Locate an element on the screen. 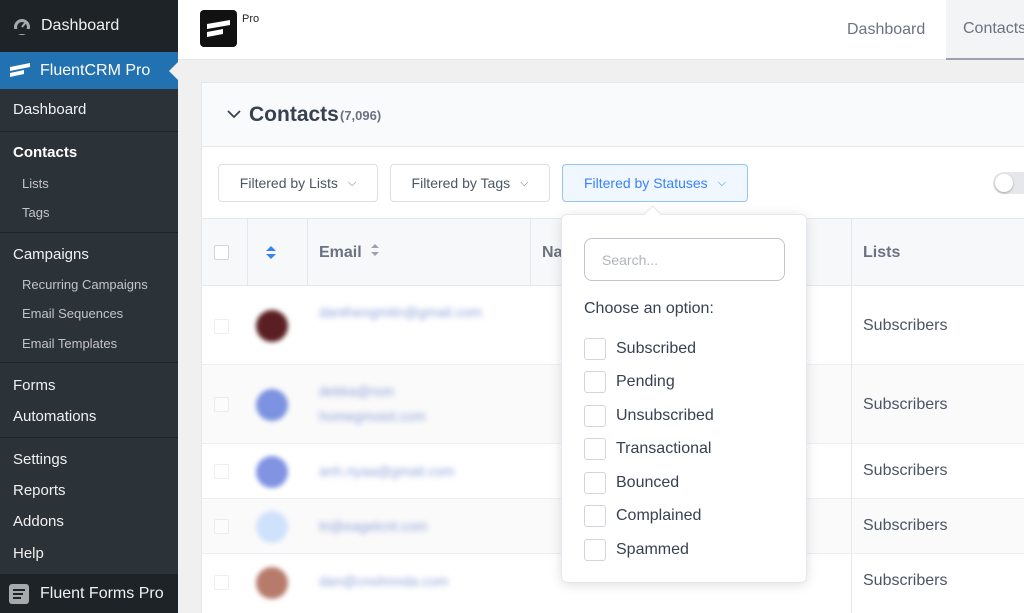 This screenshot has height=613, width=1024. submenu-help: Help is located at coordinates (22, 553).